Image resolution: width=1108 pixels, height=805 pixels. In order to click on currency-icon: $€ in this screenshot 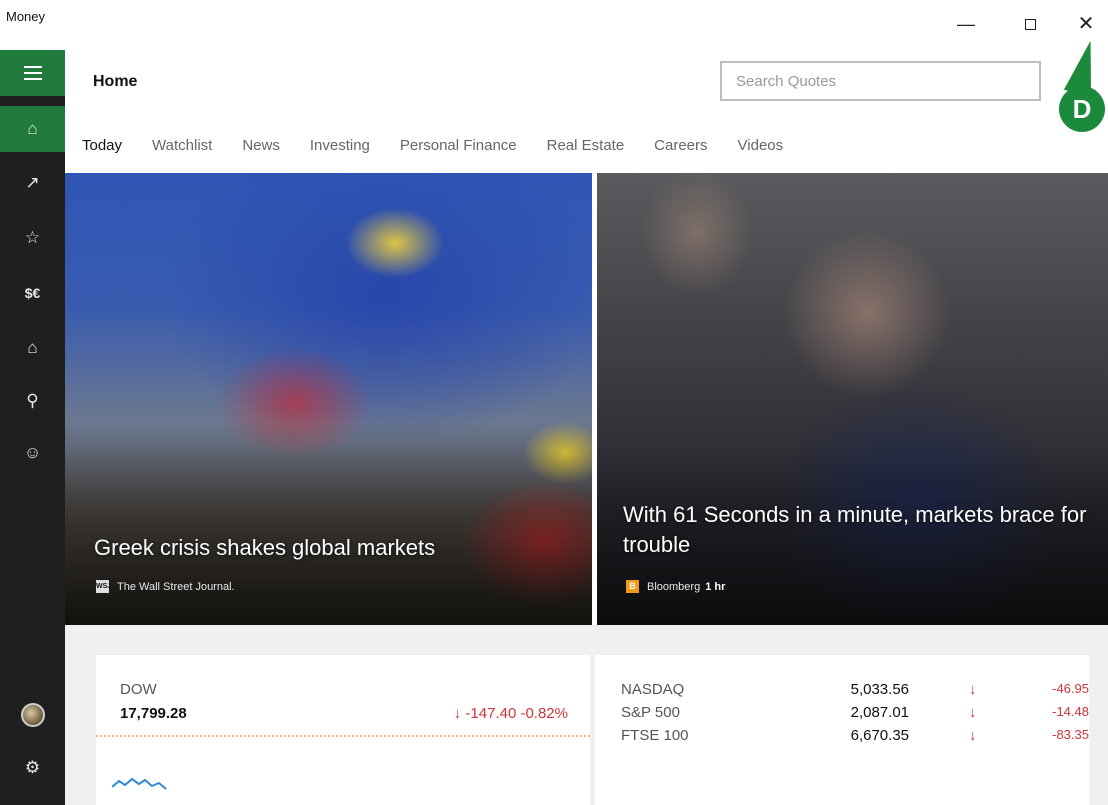, I will do `click(32, 293)`.